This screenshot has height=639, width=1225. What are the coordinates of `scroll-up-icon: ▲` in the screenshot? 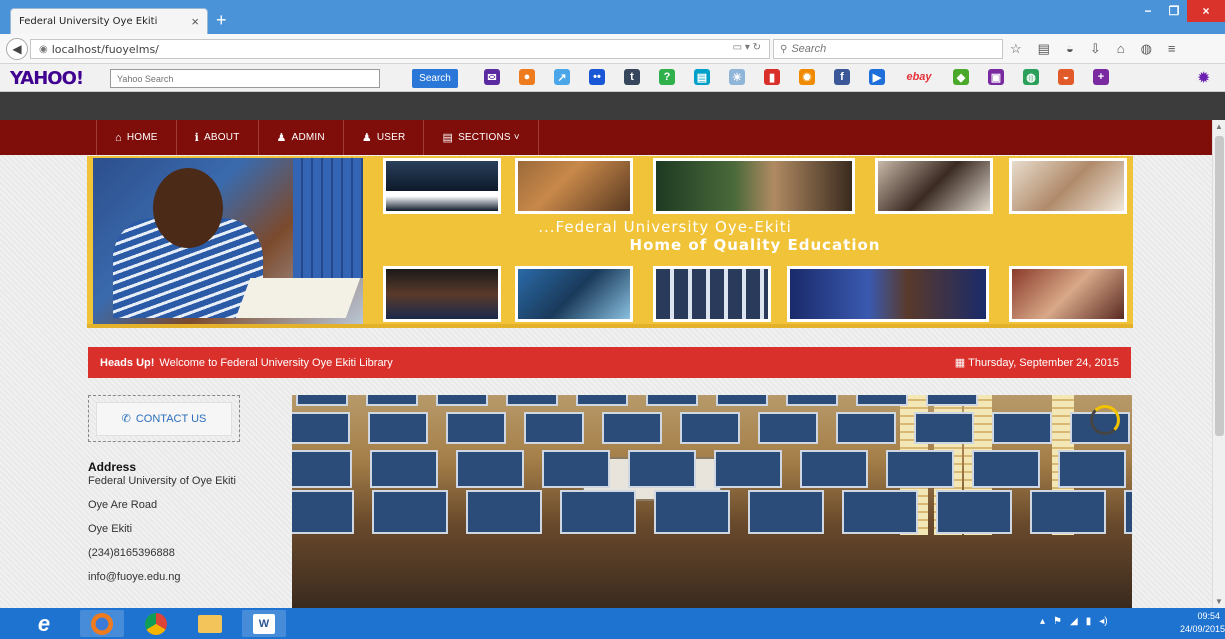 It's located at (1219, 126).